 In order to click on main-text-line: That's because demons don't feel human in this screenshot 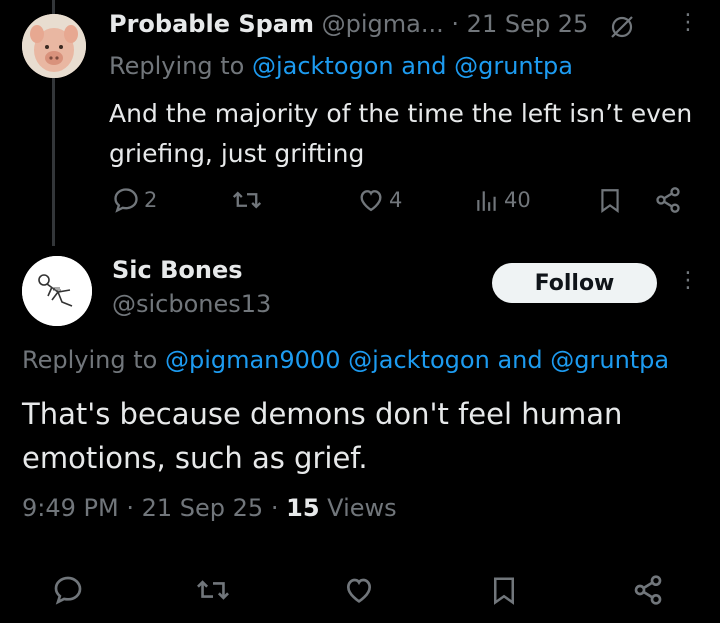, I will do `click(322, 414)`.